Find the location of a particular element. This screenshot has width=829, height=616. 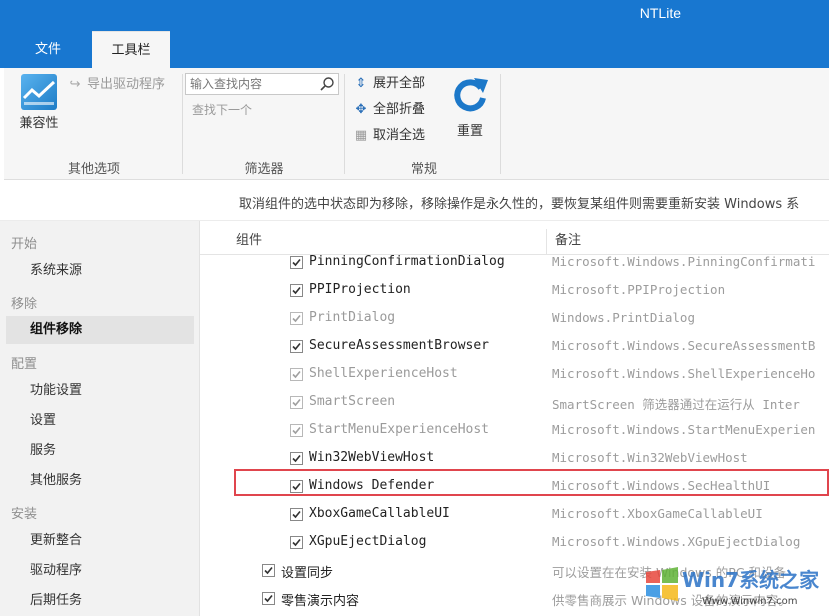

search-input is located at coordinates (250, 84).